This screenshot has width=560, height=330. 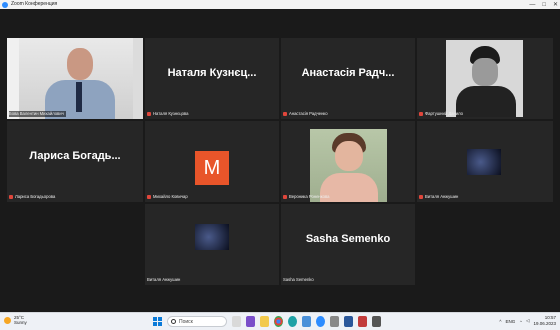 What do you see at coordinates (555, 4) in the screenshot?
I see `close-button: ✕` at bounding box center [555, 4].